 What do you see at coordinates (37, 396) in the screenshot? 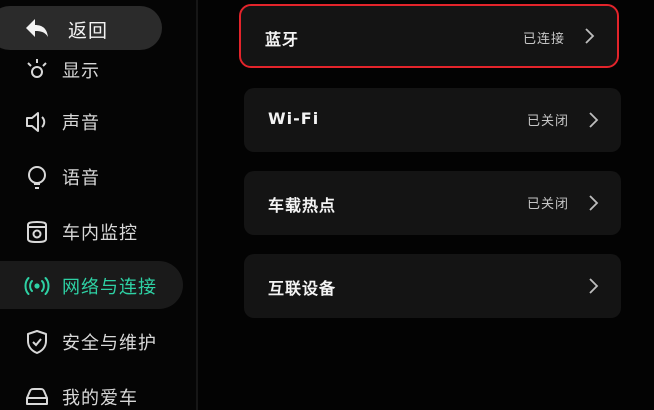
I see `car-icon` at bounding box center [37, 396].